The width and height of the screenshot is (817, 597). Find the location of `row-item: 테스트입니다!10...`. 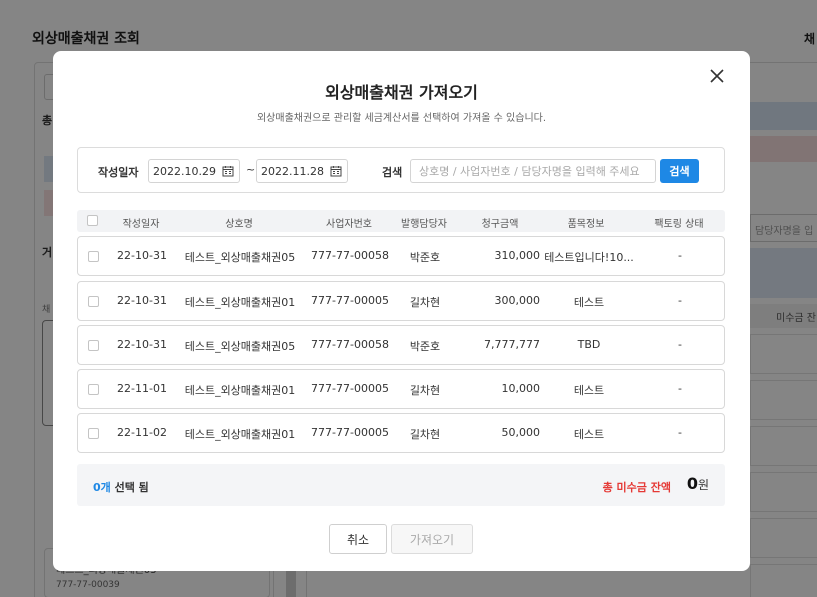

row-item: 테스트입니다!10... is located at coordinates (589, 257).